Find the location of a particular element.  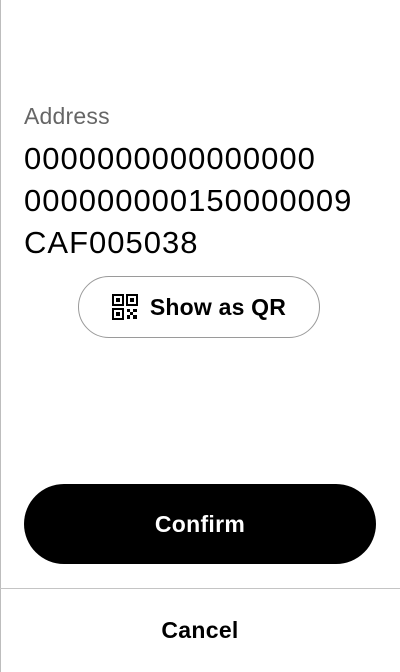

confirm-button: Confirm is located at coordinates (200, 524).